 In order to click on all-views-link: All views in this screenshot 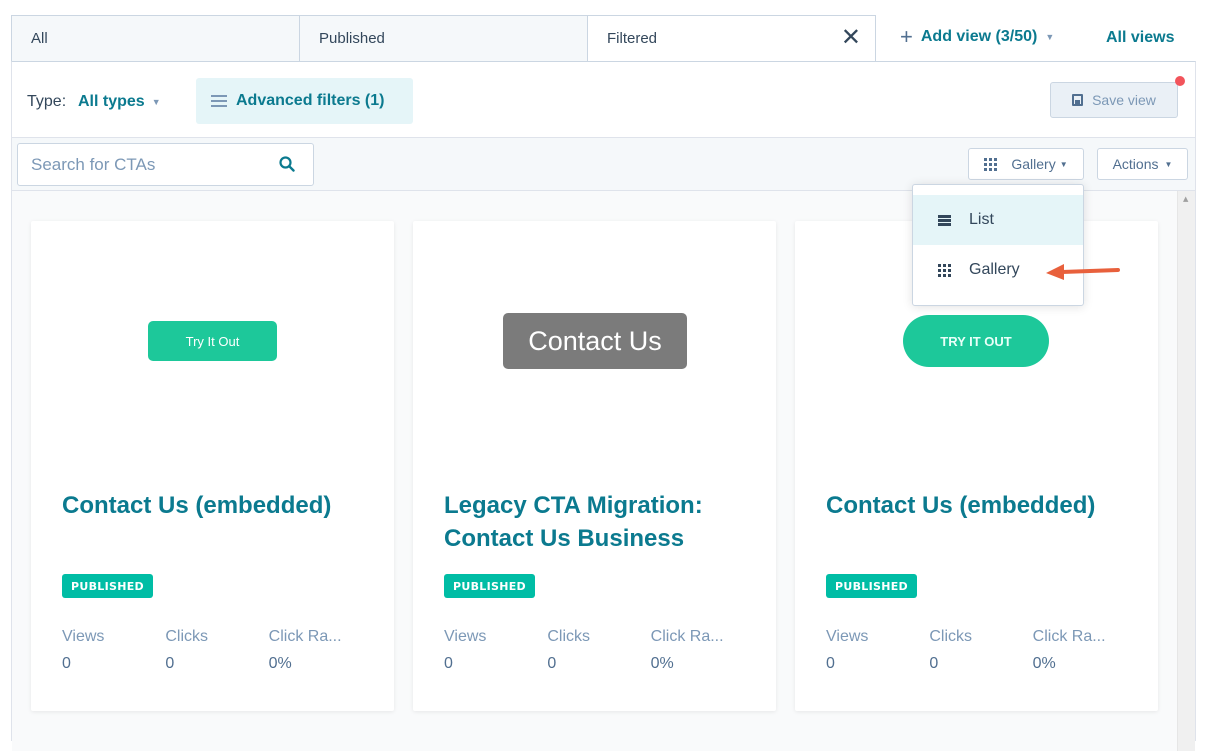, I will do `click(1140, 38)`.